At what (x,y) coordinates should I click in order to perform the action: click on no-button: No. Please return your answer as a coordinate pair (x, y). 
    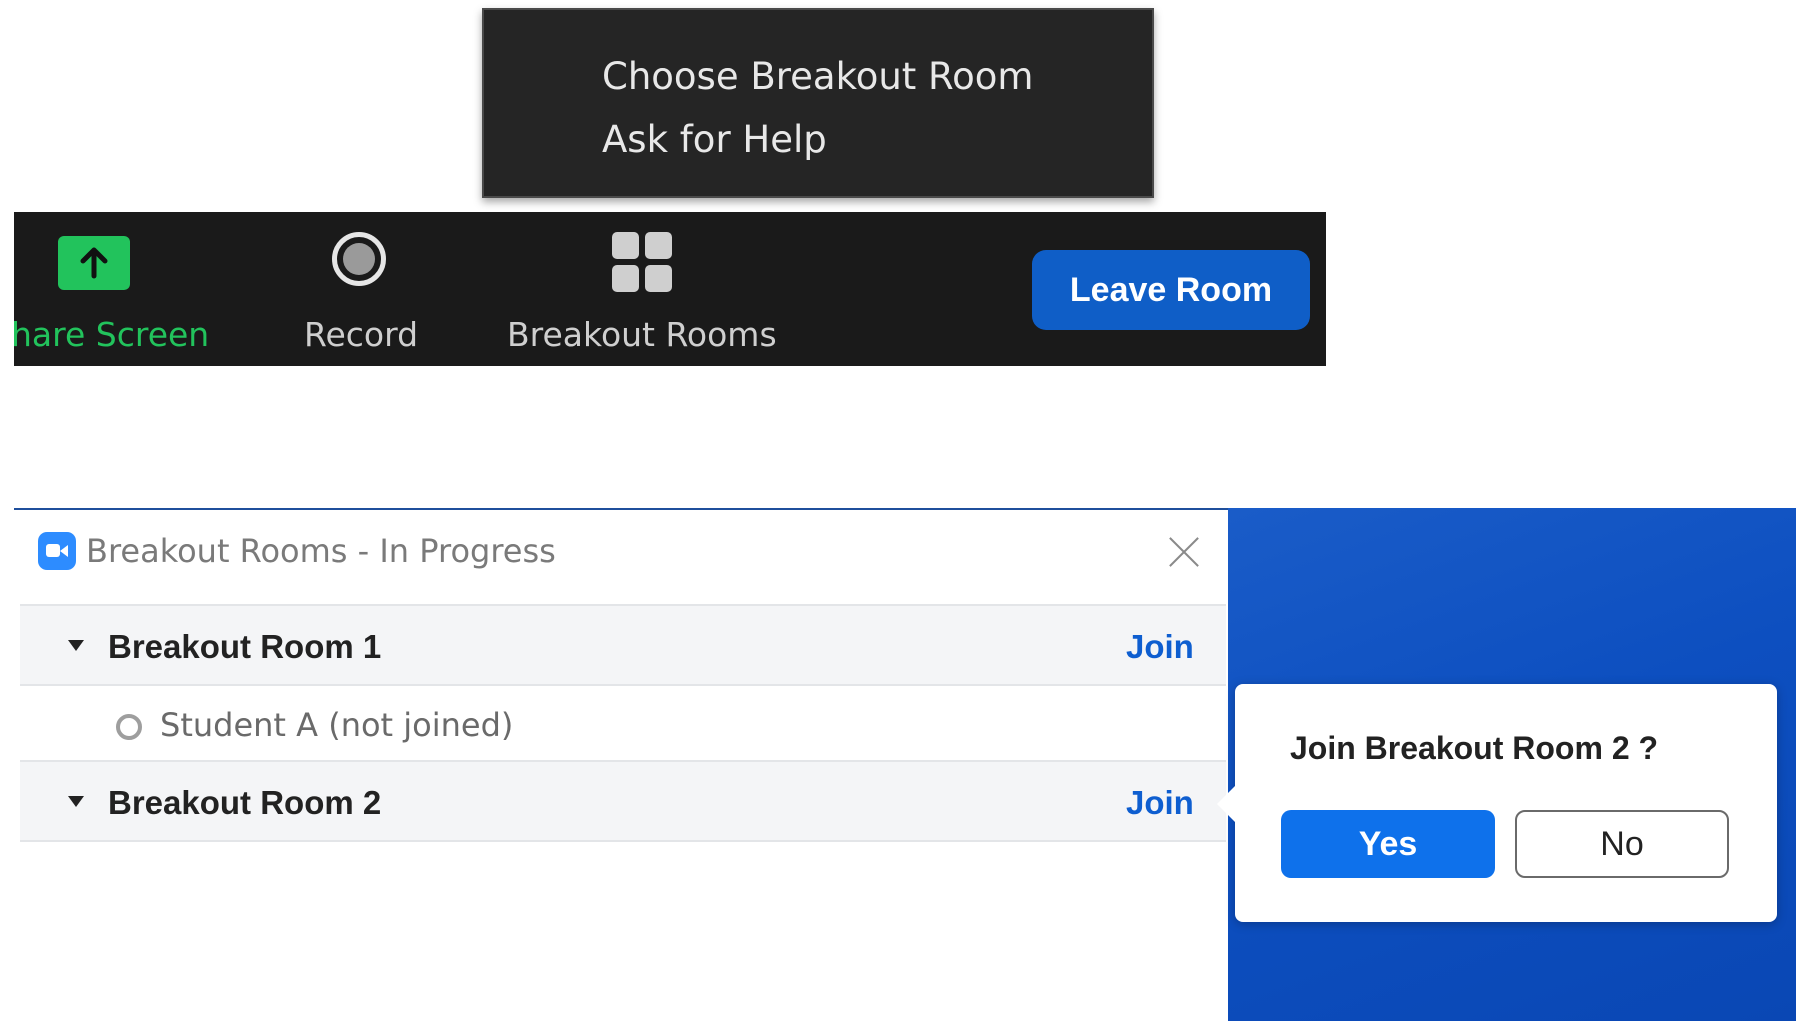
    Looking at the image, I should click on (1622, 844).